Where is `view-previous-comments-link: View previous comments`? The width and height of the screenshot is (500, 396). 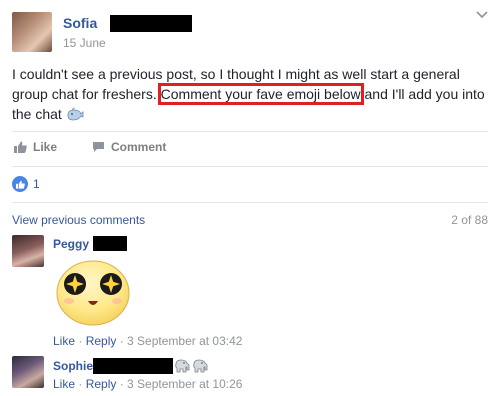
view-previous-comments-link: View previous comments is located at coordinates (78, 220).